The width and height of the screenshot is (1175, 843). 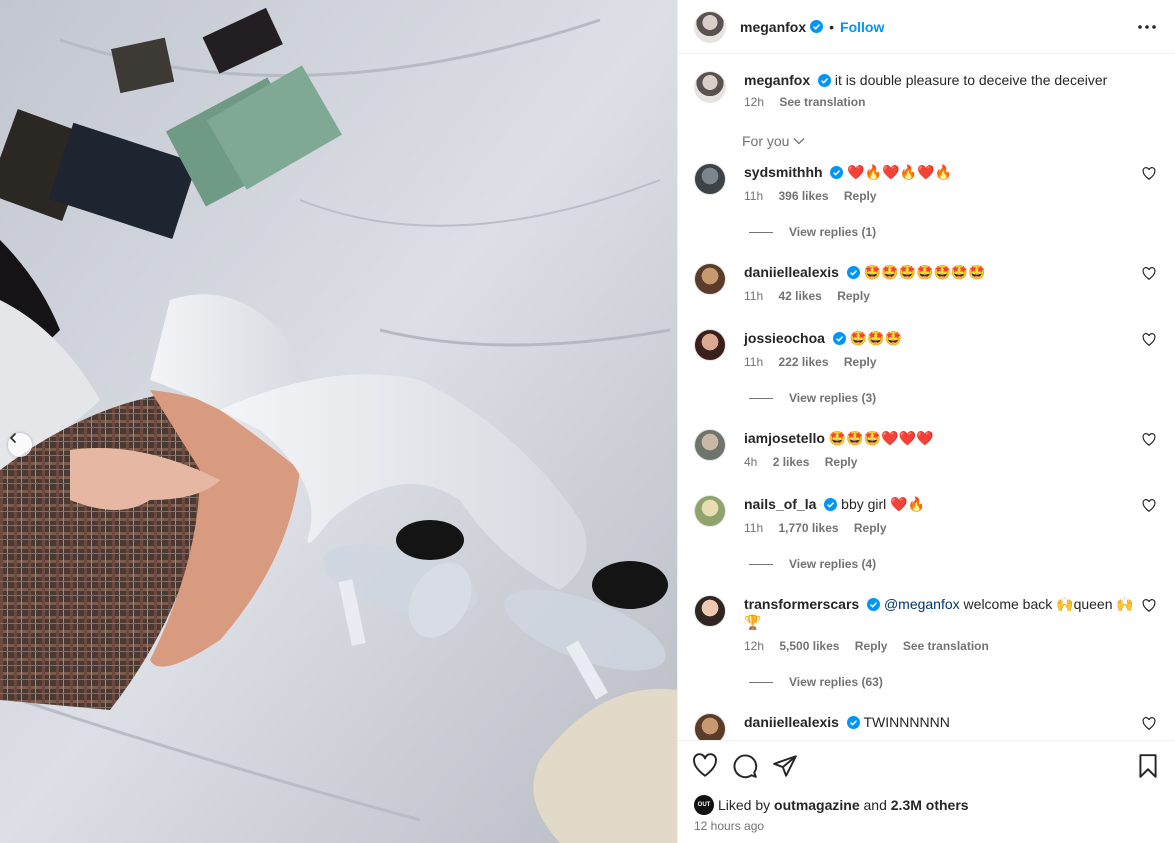 I want to click on comment-icon, so click(x=745, y=766).